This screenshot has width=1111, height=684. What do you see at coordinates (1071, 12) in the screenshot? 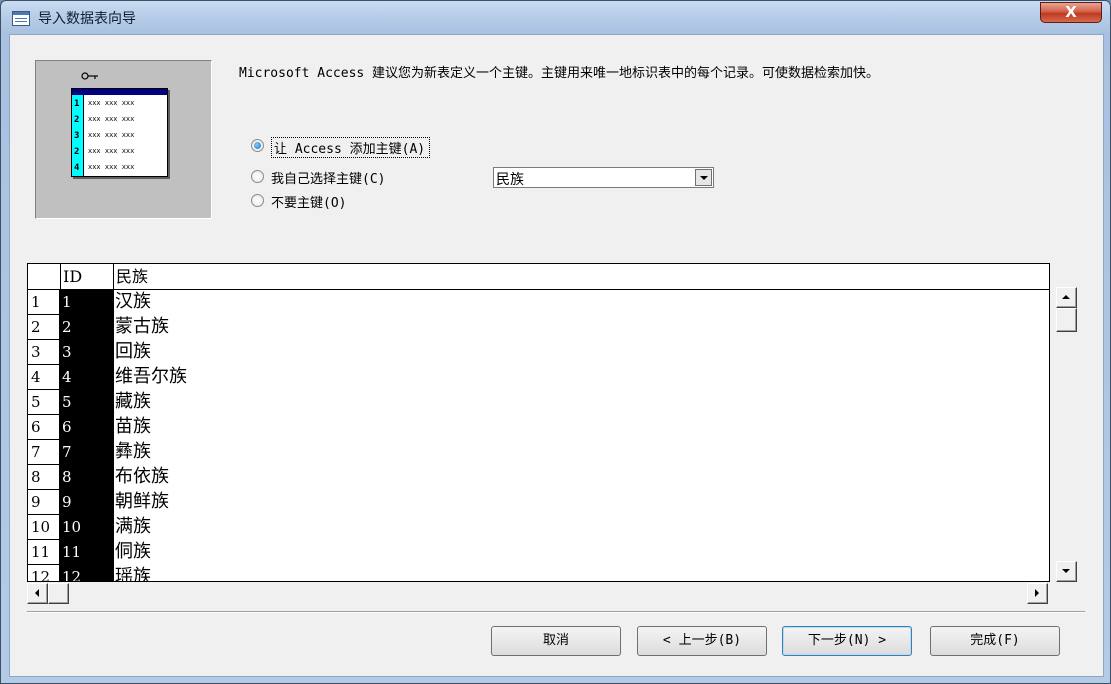
I see `close-button: X` at bounding box center [1071, 12].